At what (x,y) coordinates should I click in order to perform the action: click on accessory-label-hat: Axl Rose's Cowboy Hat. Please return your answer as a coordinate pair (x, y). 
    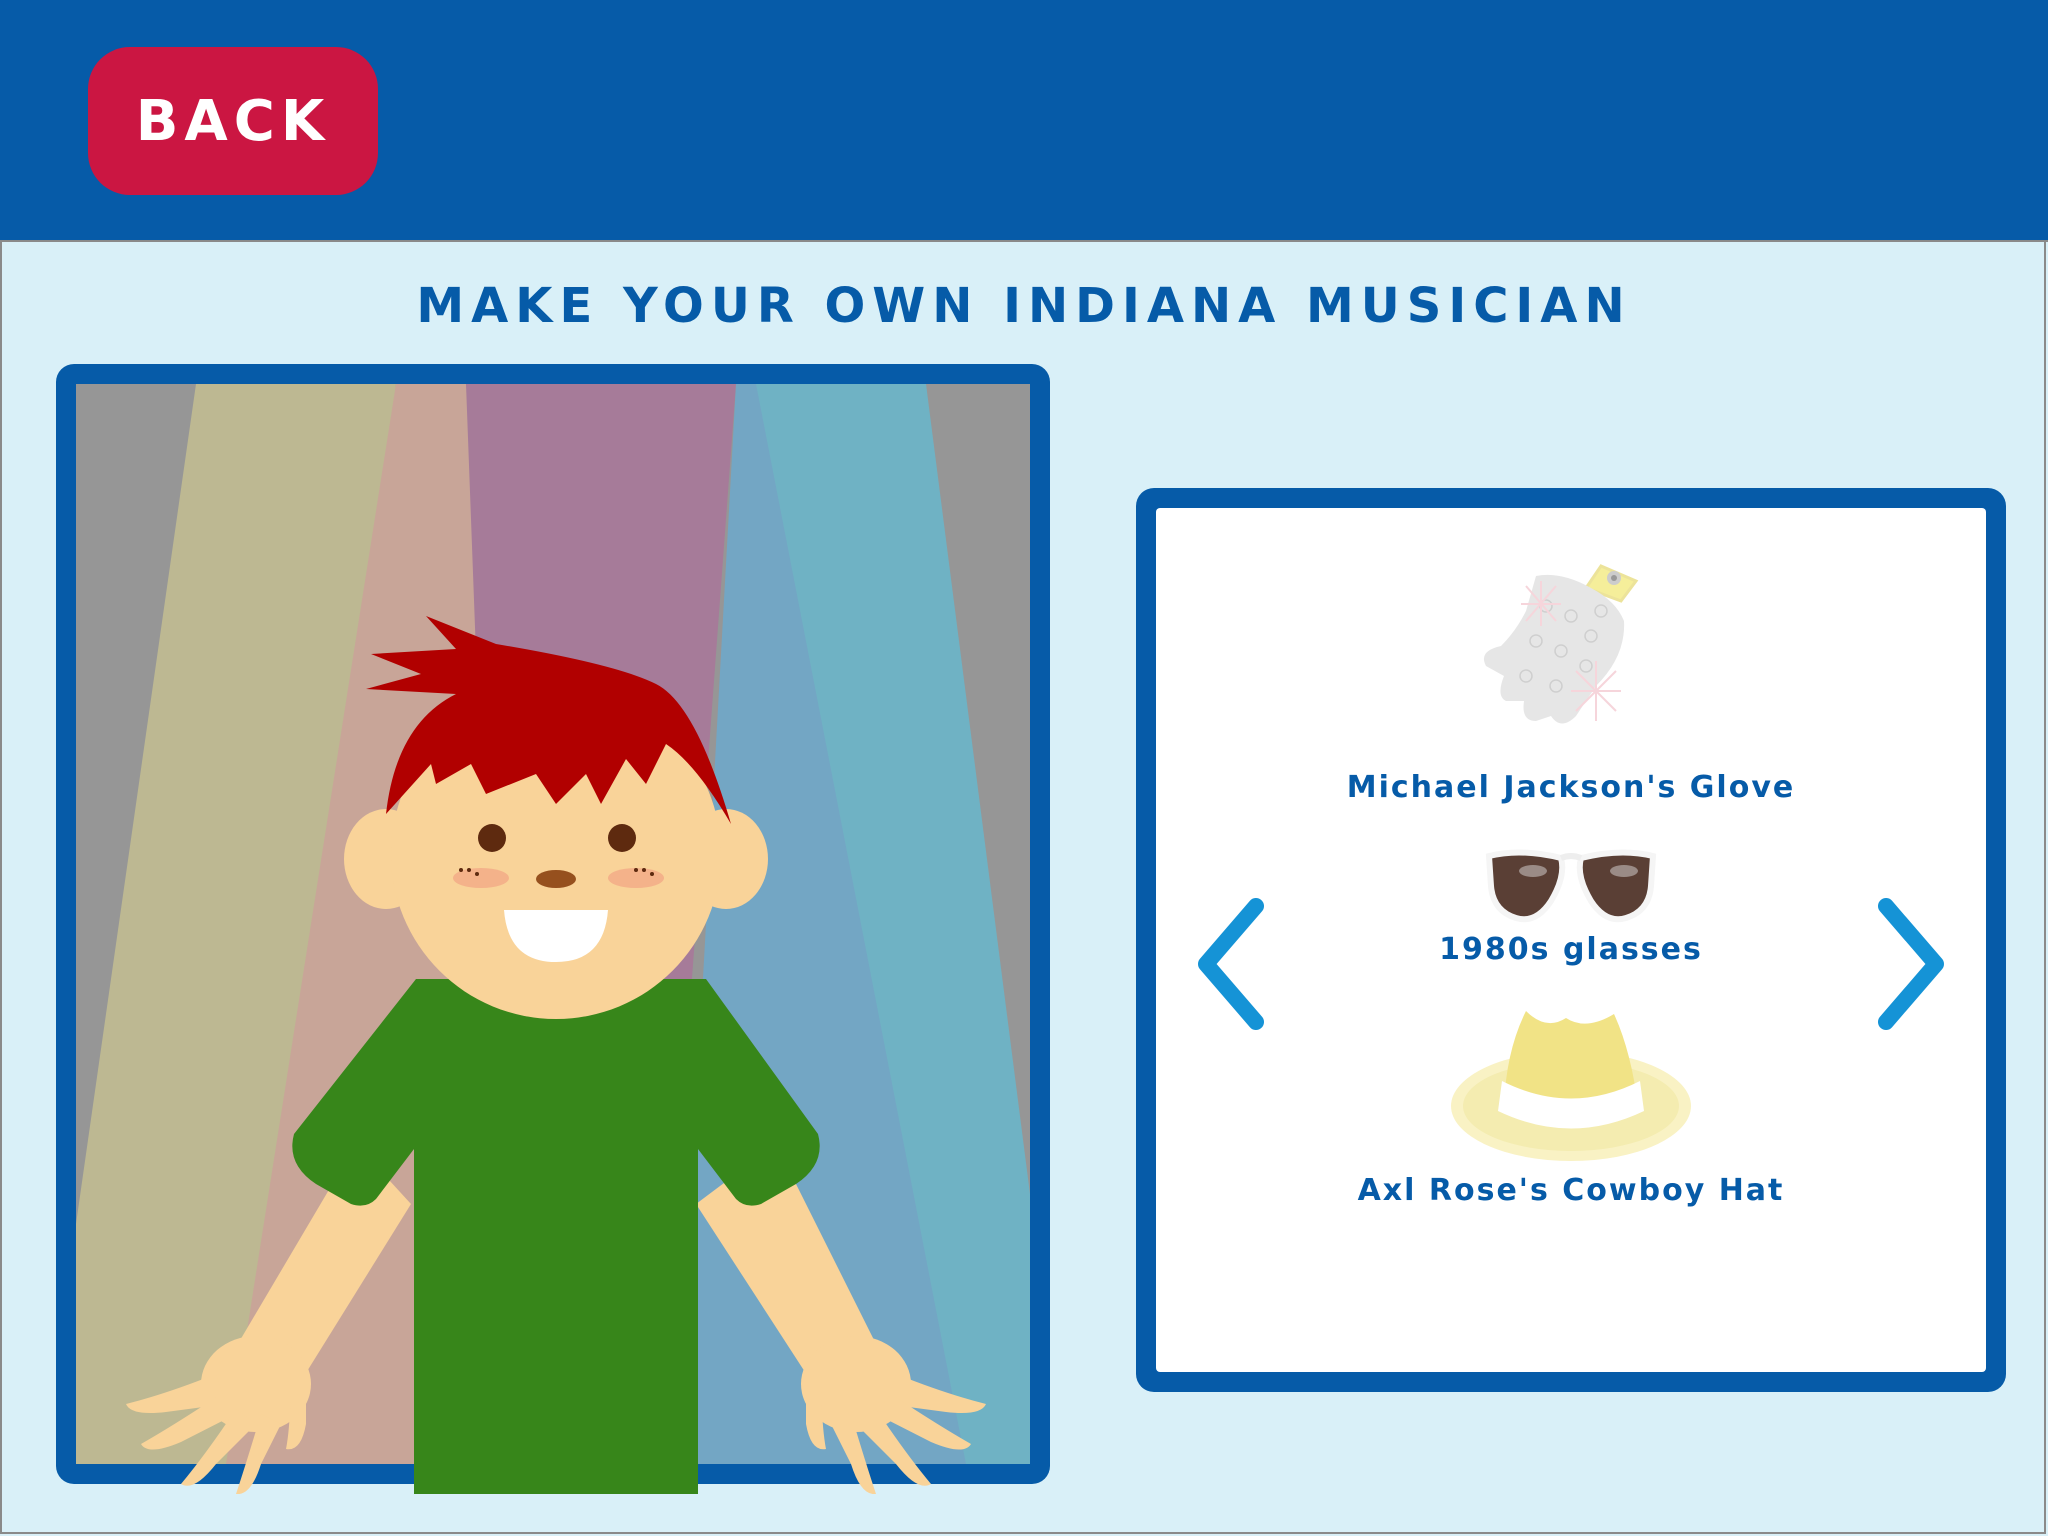
    Looking at the image, I should click on (1571, 1190).